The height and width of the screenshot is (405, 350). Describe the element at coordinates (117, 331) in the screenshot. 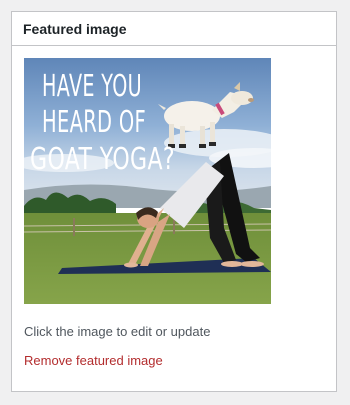

I see `edit-hint-text: Click the image to edit or update` at that location.